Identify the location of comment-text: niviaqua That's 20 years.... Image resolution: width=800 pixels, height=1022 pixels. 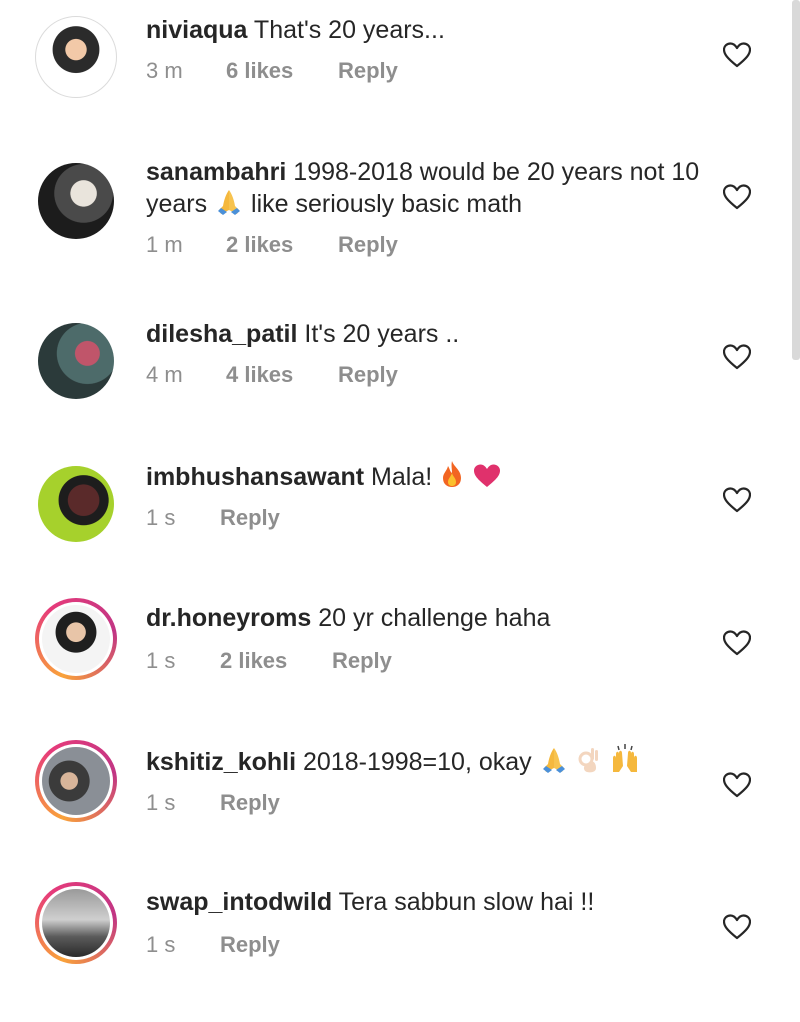
(426, 30).